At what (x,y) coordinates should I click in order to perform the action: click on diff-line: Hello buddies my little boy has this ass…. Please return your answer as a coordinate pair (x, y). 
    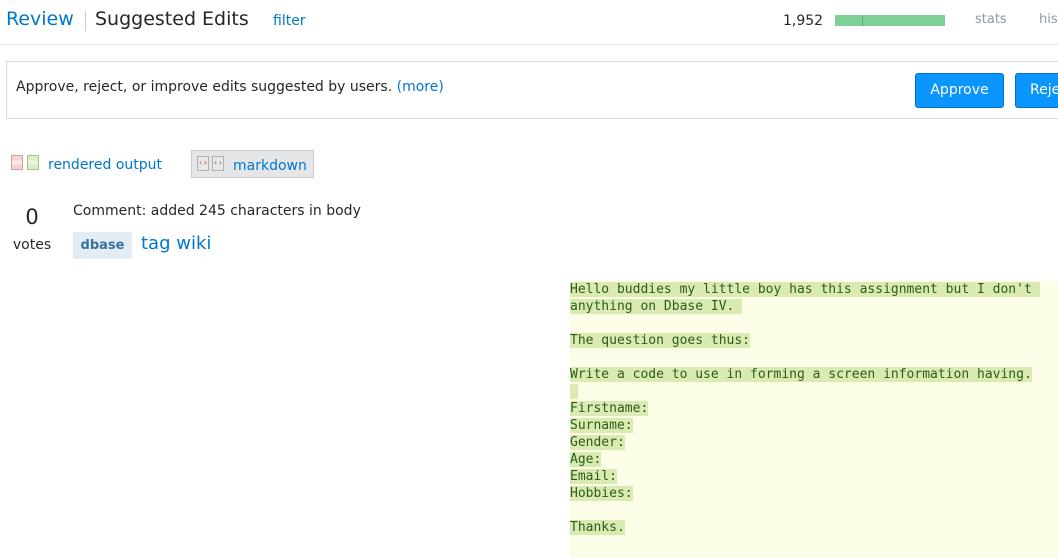
    Looking at the image, I should click on (805, 289).